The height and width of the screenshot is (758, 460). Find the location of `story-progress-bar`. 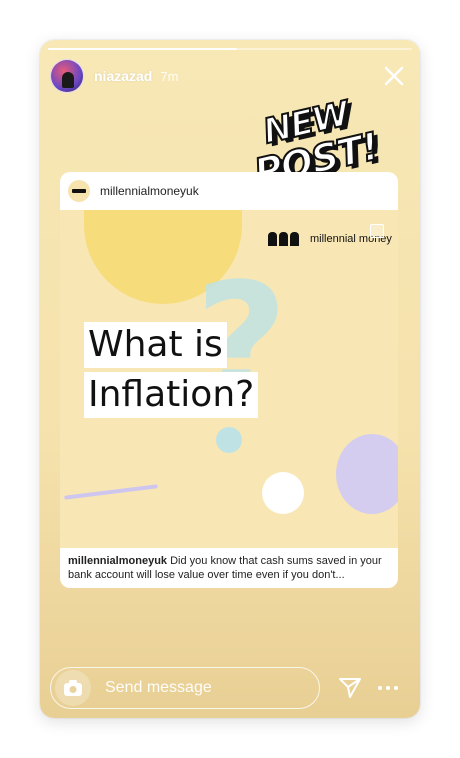

story-progress-bar is located at coordinates (230, 49).